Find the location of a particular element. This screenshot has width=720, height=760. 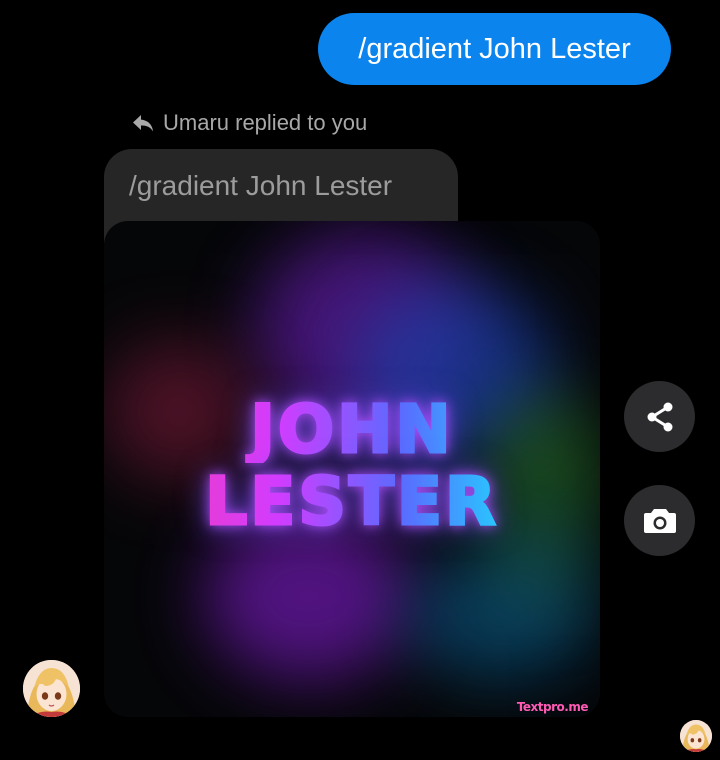

share-icon is located at coordinates (659, 416).